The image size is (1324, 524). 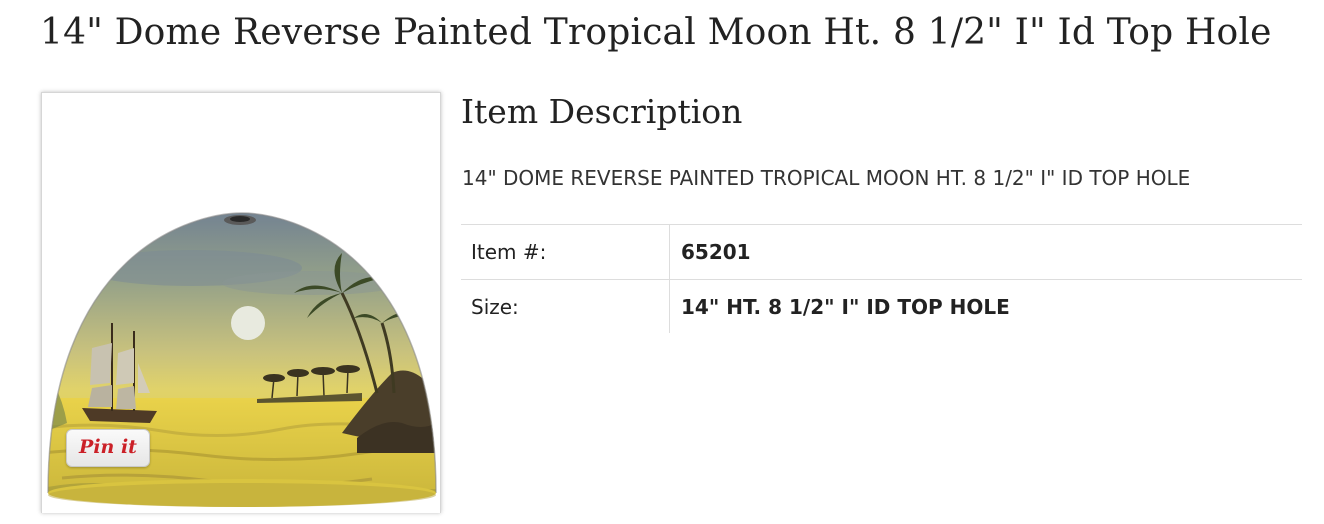 I want to click on spec-row-size: Size: 14" HT. 8 1/2" I" ID TOP HOLE, so click(x=881, y=306).